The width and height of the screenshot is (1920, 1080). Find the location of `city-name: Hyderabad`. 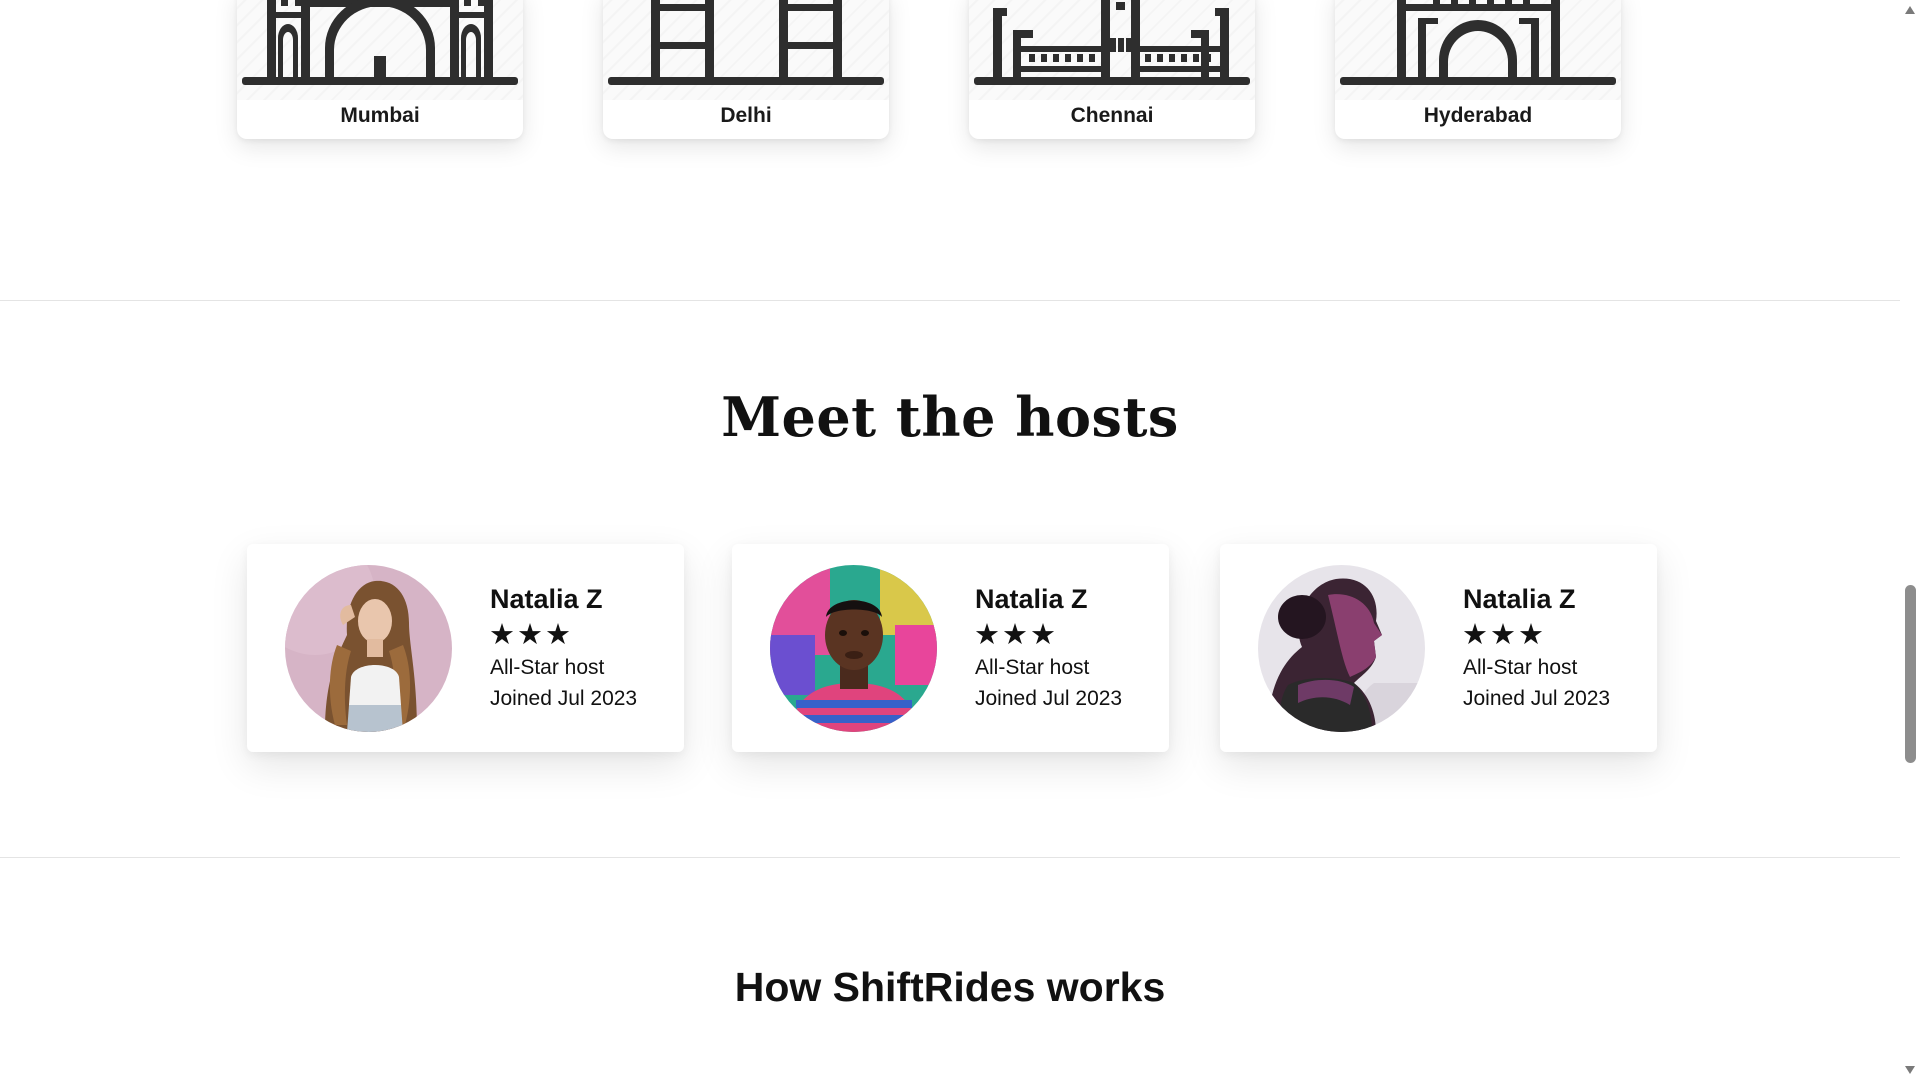

city-name: Hyderabad is located at coordinates (1478, 115).